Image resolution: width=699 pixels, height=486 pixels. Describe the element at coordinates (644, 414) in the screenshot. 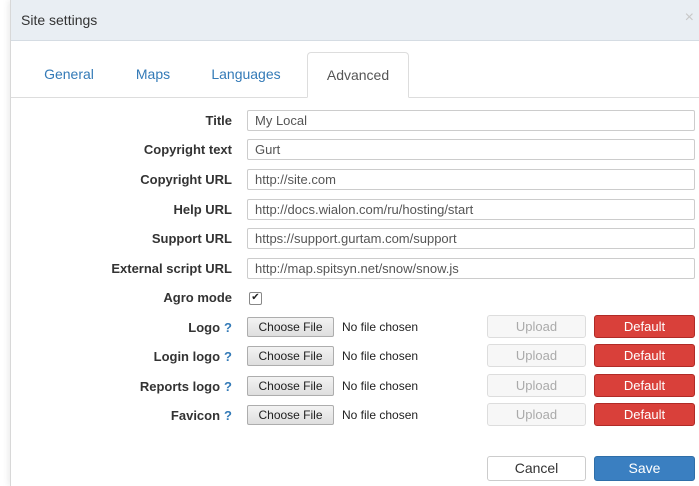

I see `favicon-default-button: Default` at that location.